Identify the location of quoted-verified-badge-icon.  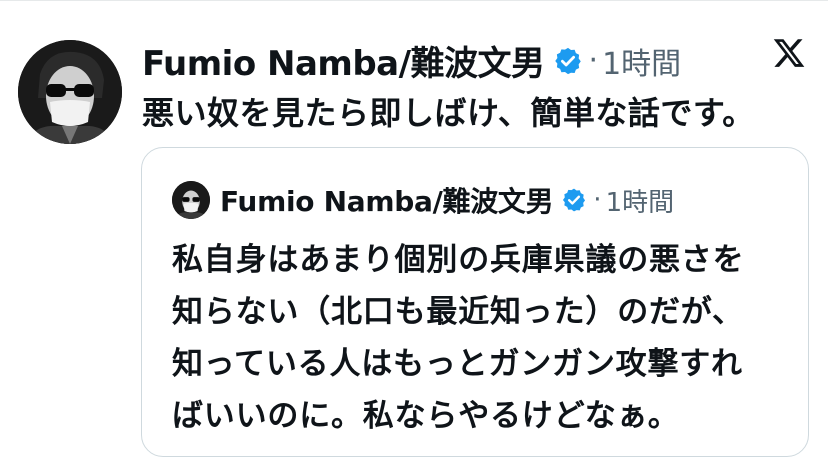
(574, 200).